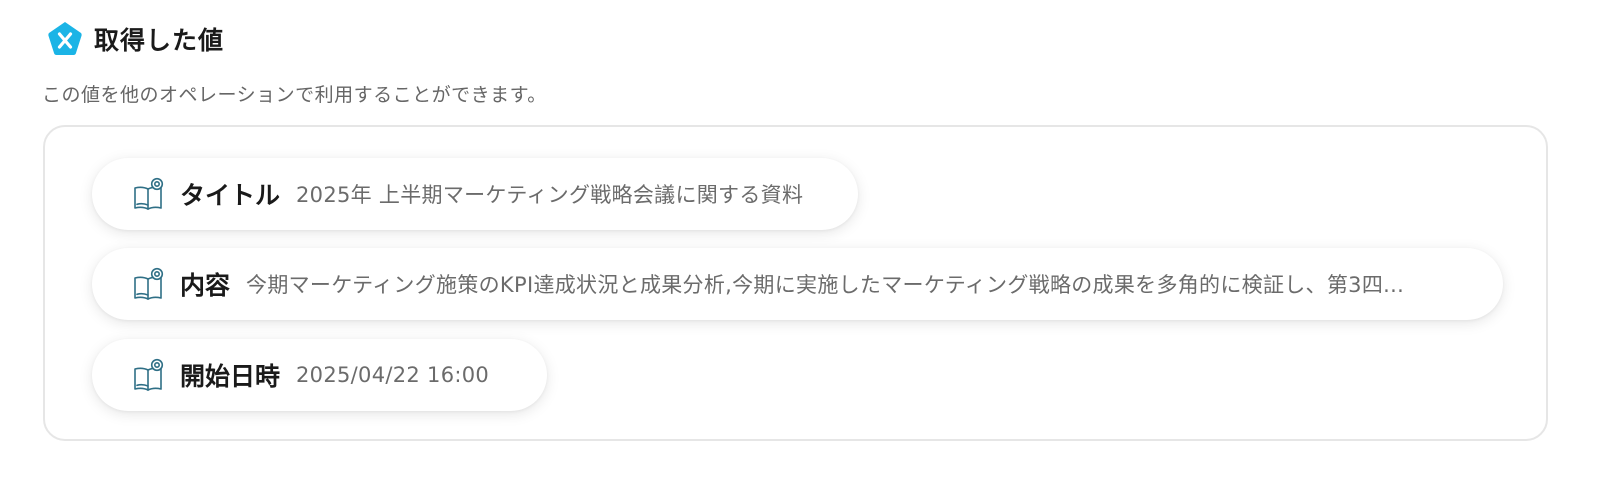 Image resolution: width=1600 pixels, height=487 pixels. I want to click on section-title: 取得した値, so click(159, 40).